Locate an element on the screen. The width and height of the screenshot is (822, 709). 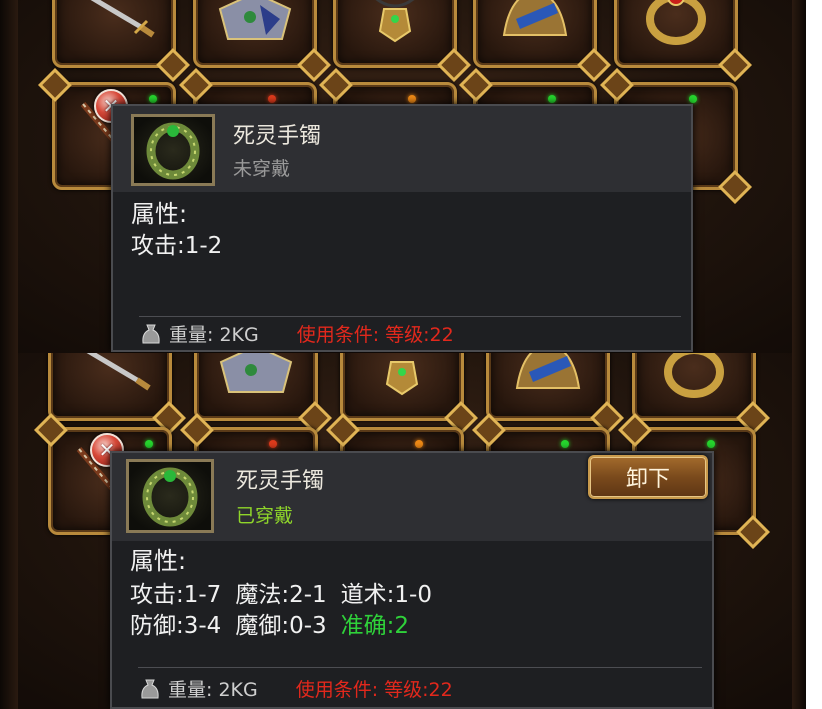
attribute-row: 攻击:1-2 is located at coordinates (183, 243).